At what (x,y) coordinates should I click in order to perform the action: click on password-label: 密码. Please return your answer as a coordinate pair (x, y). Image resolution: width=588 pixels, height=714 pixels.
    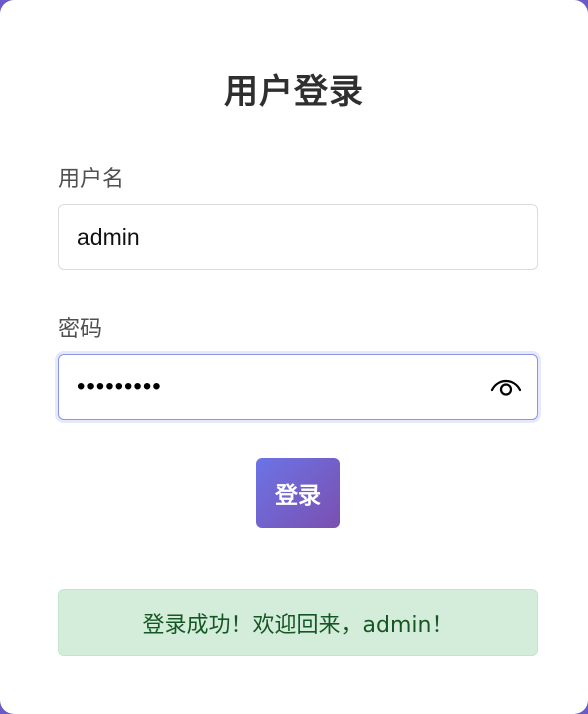
    Looking at the image, I should click on (80, 329).